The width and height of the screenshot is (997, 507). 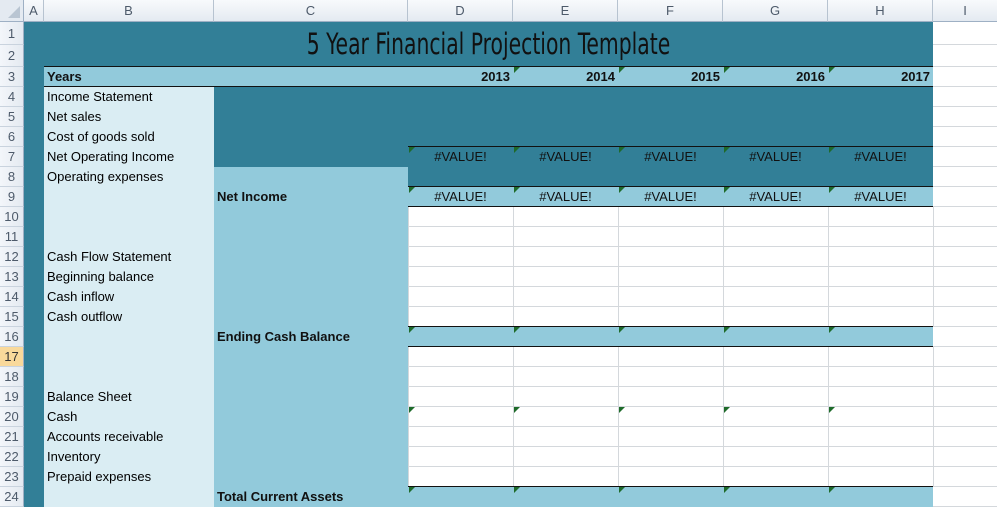 I want to click on label-cost-of-goods-sold: Cost of goods sold, so click(x=99, y=137).